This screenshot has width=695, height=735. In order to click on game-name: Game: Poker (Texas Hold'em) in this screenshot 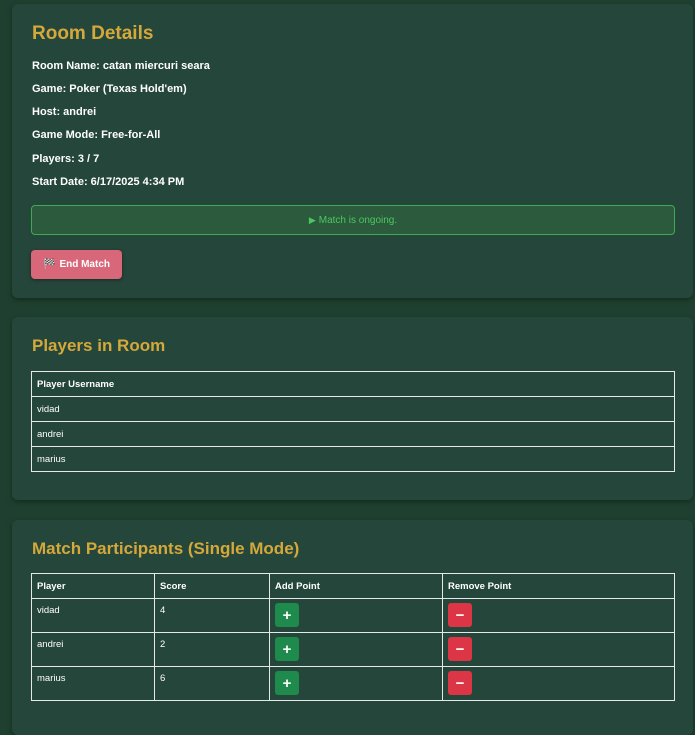, I will do `click(109, 89)`.